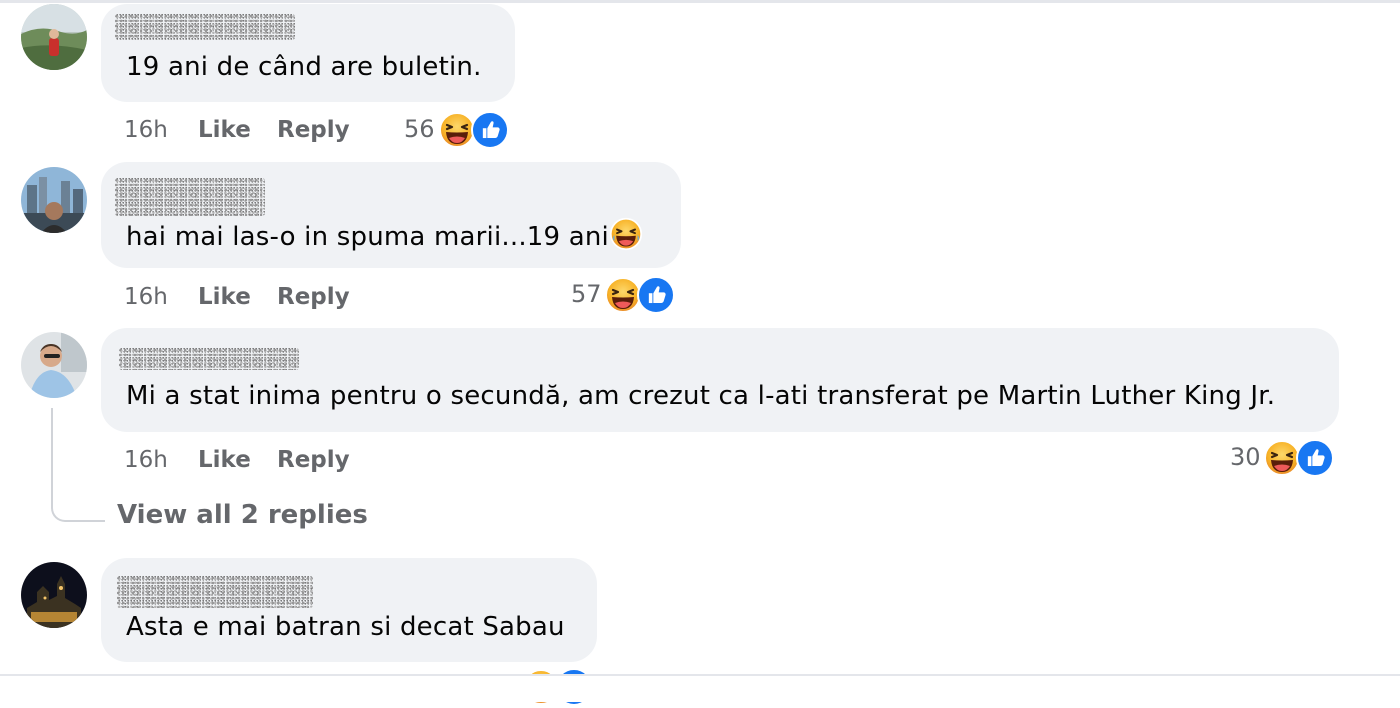  Describe the element at coordinates (1245, 457) in the screenshot. I see `reaction-count: 30` at that location.